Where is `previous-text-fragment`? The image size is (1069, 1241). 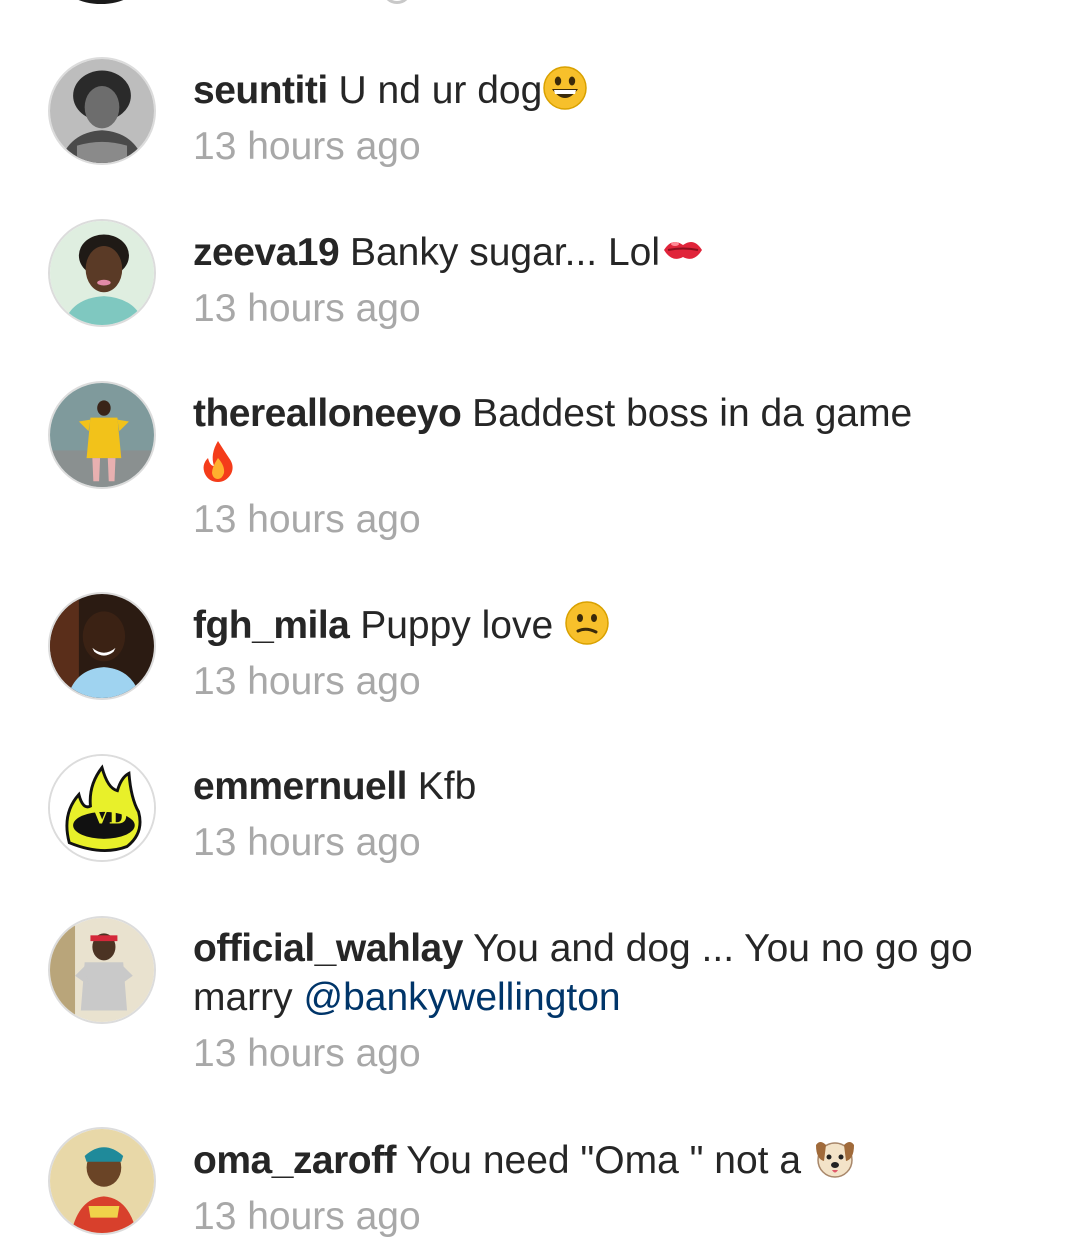 previous-text-fragment is located at coordinates (397, 2).